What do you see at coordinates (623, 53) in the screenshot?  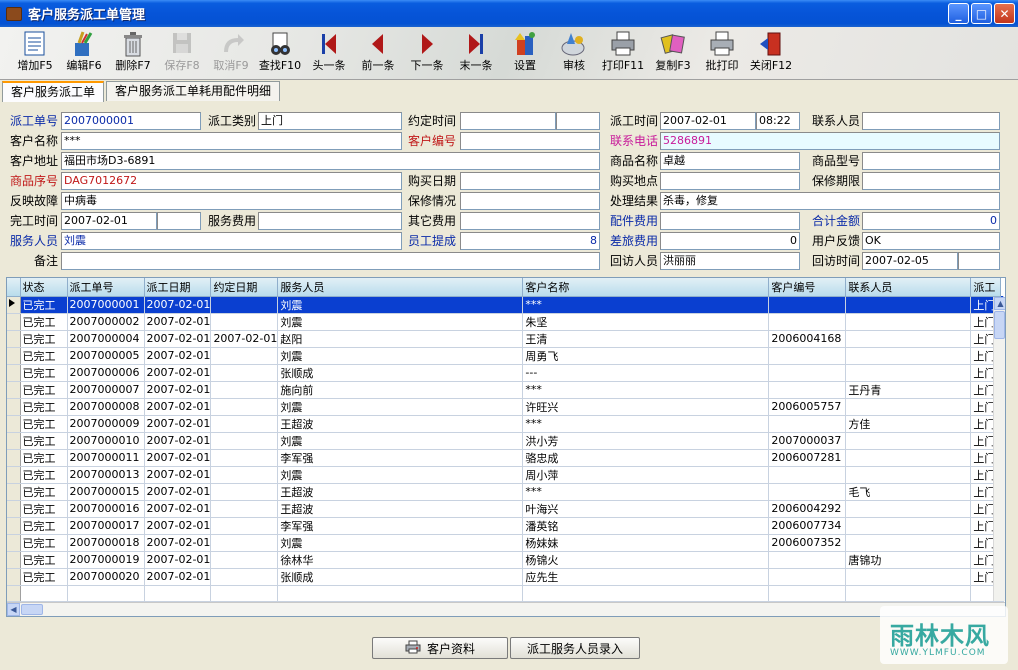 I see `print-button: 打印F11` at bounding box center [623, 53].